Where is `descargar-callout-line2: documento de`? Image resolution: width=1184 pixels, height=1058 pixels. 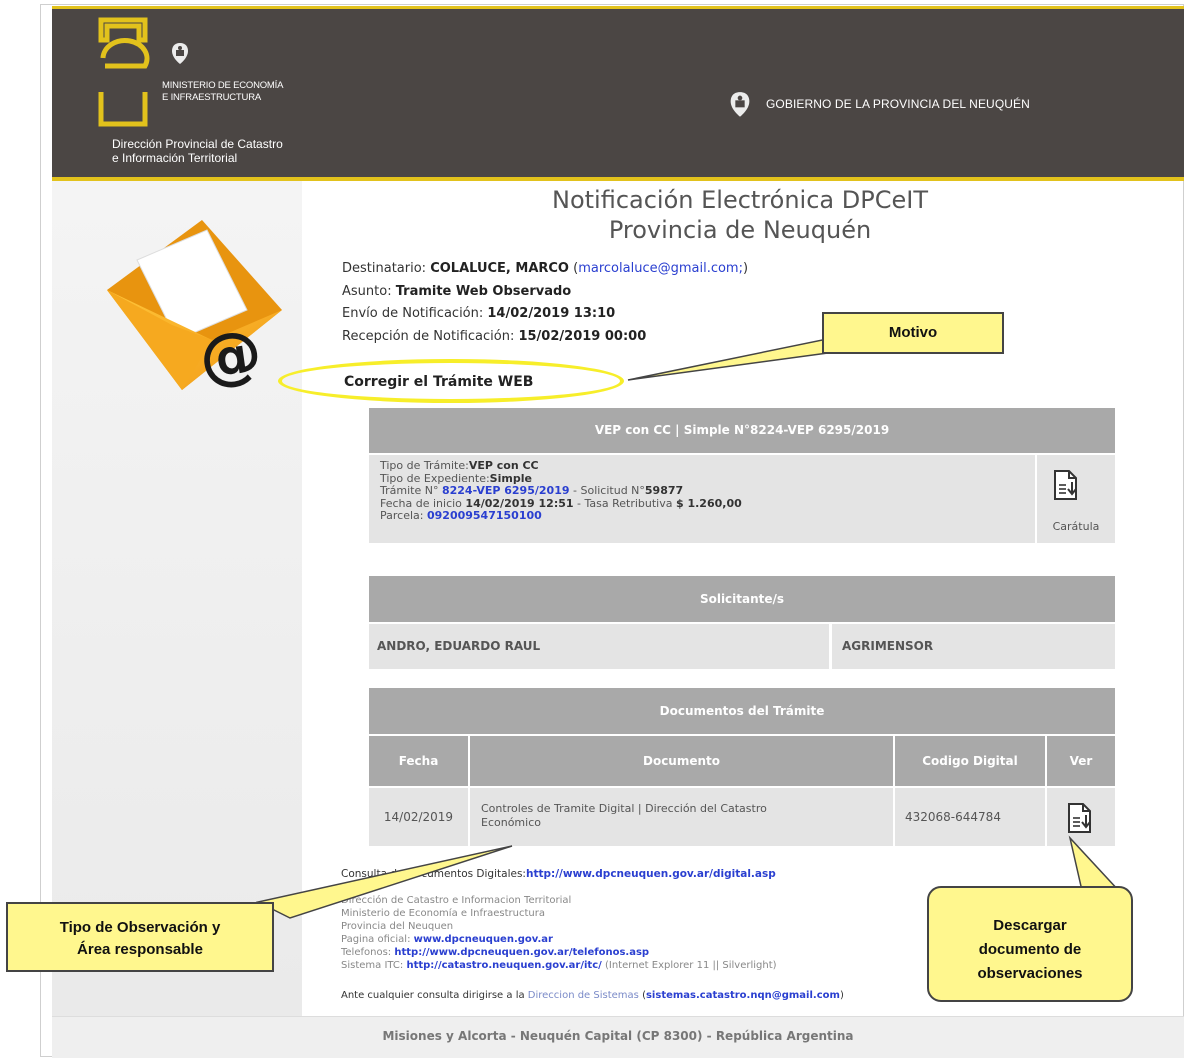 descargar-callout-line2: documento de is located at coordinates (1030, 949).